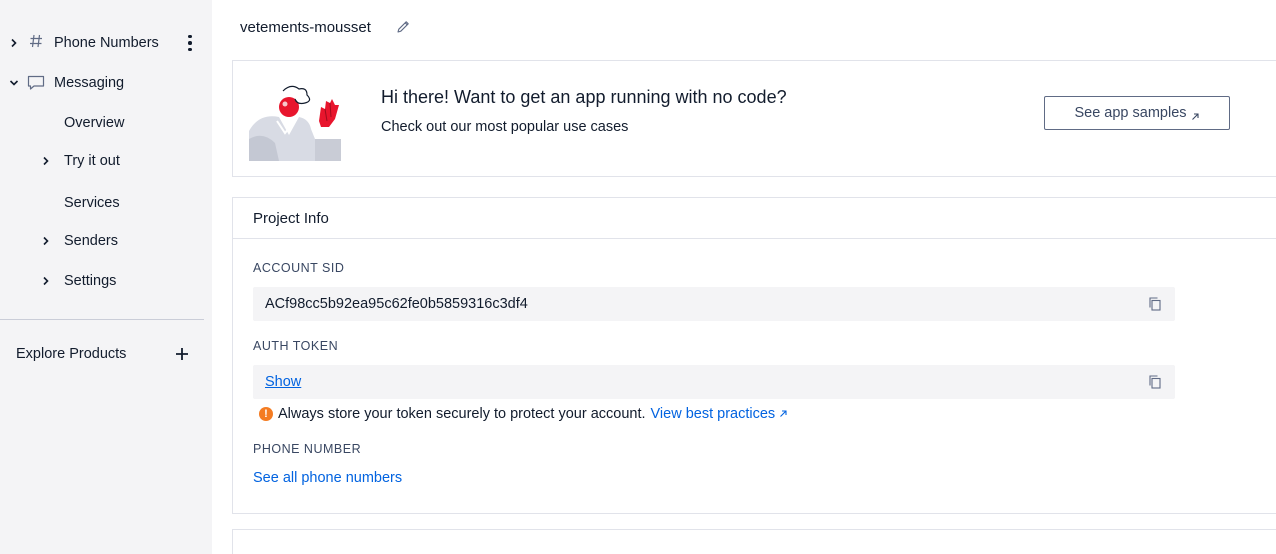 The image size is (1276, 554). Describe the element at coordinates (505, 127) in the screenshot. I see `banner-subtitle: Check out our most popular use cases` at that location.